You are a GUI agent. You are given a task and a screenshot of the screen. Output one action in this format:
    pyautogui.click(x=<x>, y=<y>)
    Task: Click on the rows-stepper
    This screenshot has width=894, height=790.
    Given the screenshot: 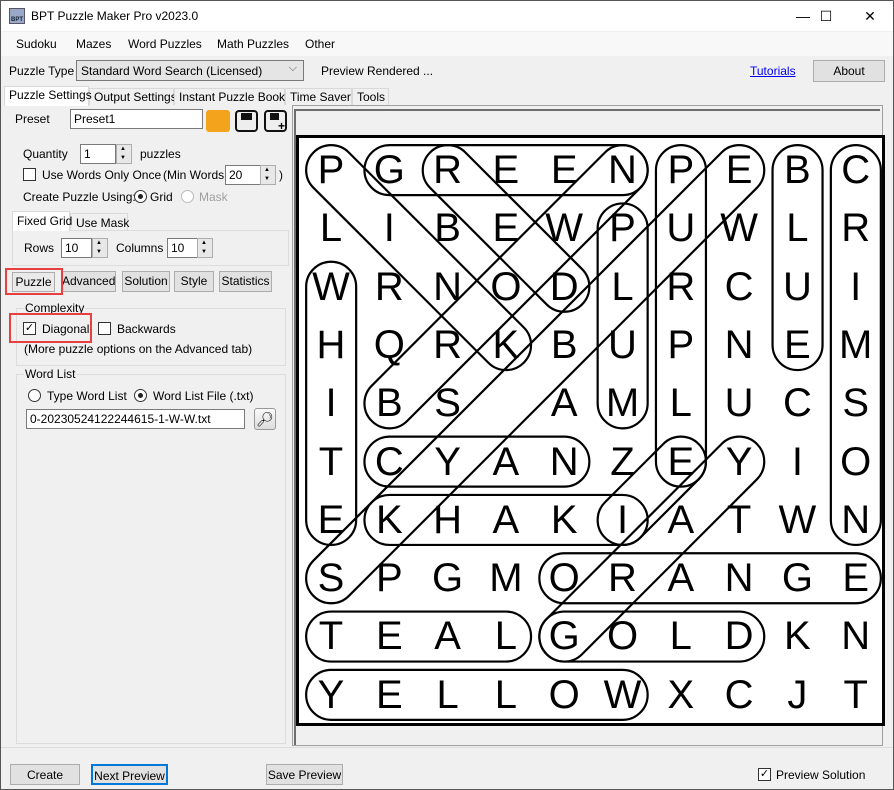 What is the action you would take?
    pyautogui.click(x=100, y=248)
    